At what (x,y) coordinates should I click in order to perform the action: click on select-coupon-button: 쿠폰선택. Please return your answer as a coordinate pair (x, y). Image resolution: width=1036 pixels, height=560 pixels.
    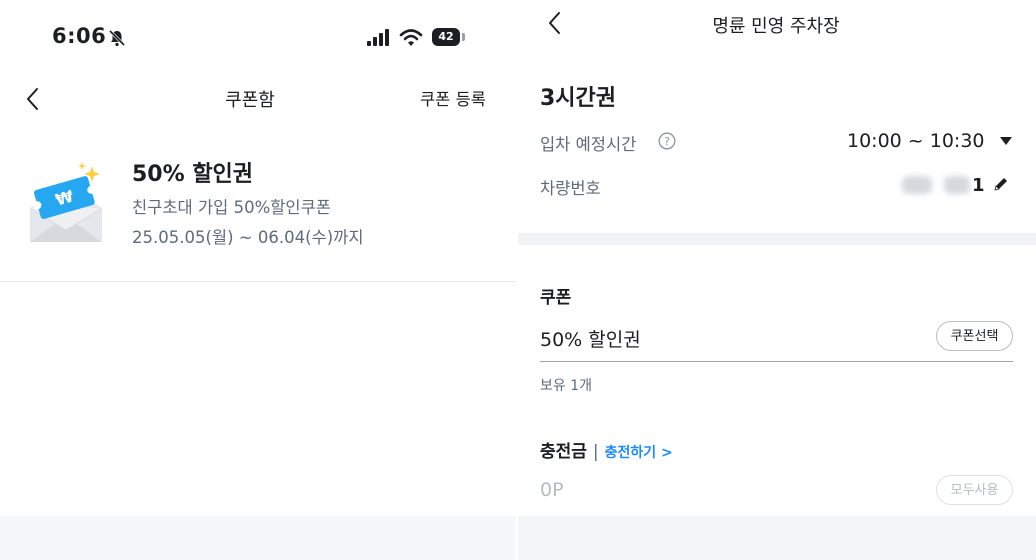
    Looking at the image, I should click on (974, 336).